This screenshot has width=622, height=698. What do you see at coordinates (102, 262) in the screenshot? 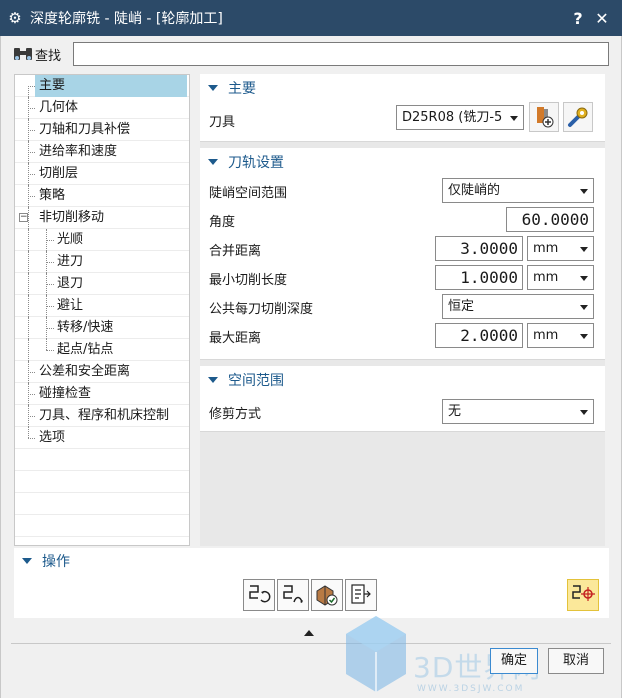
I see `tree-item-engage: 进刀` at bounding box center [102, 262].